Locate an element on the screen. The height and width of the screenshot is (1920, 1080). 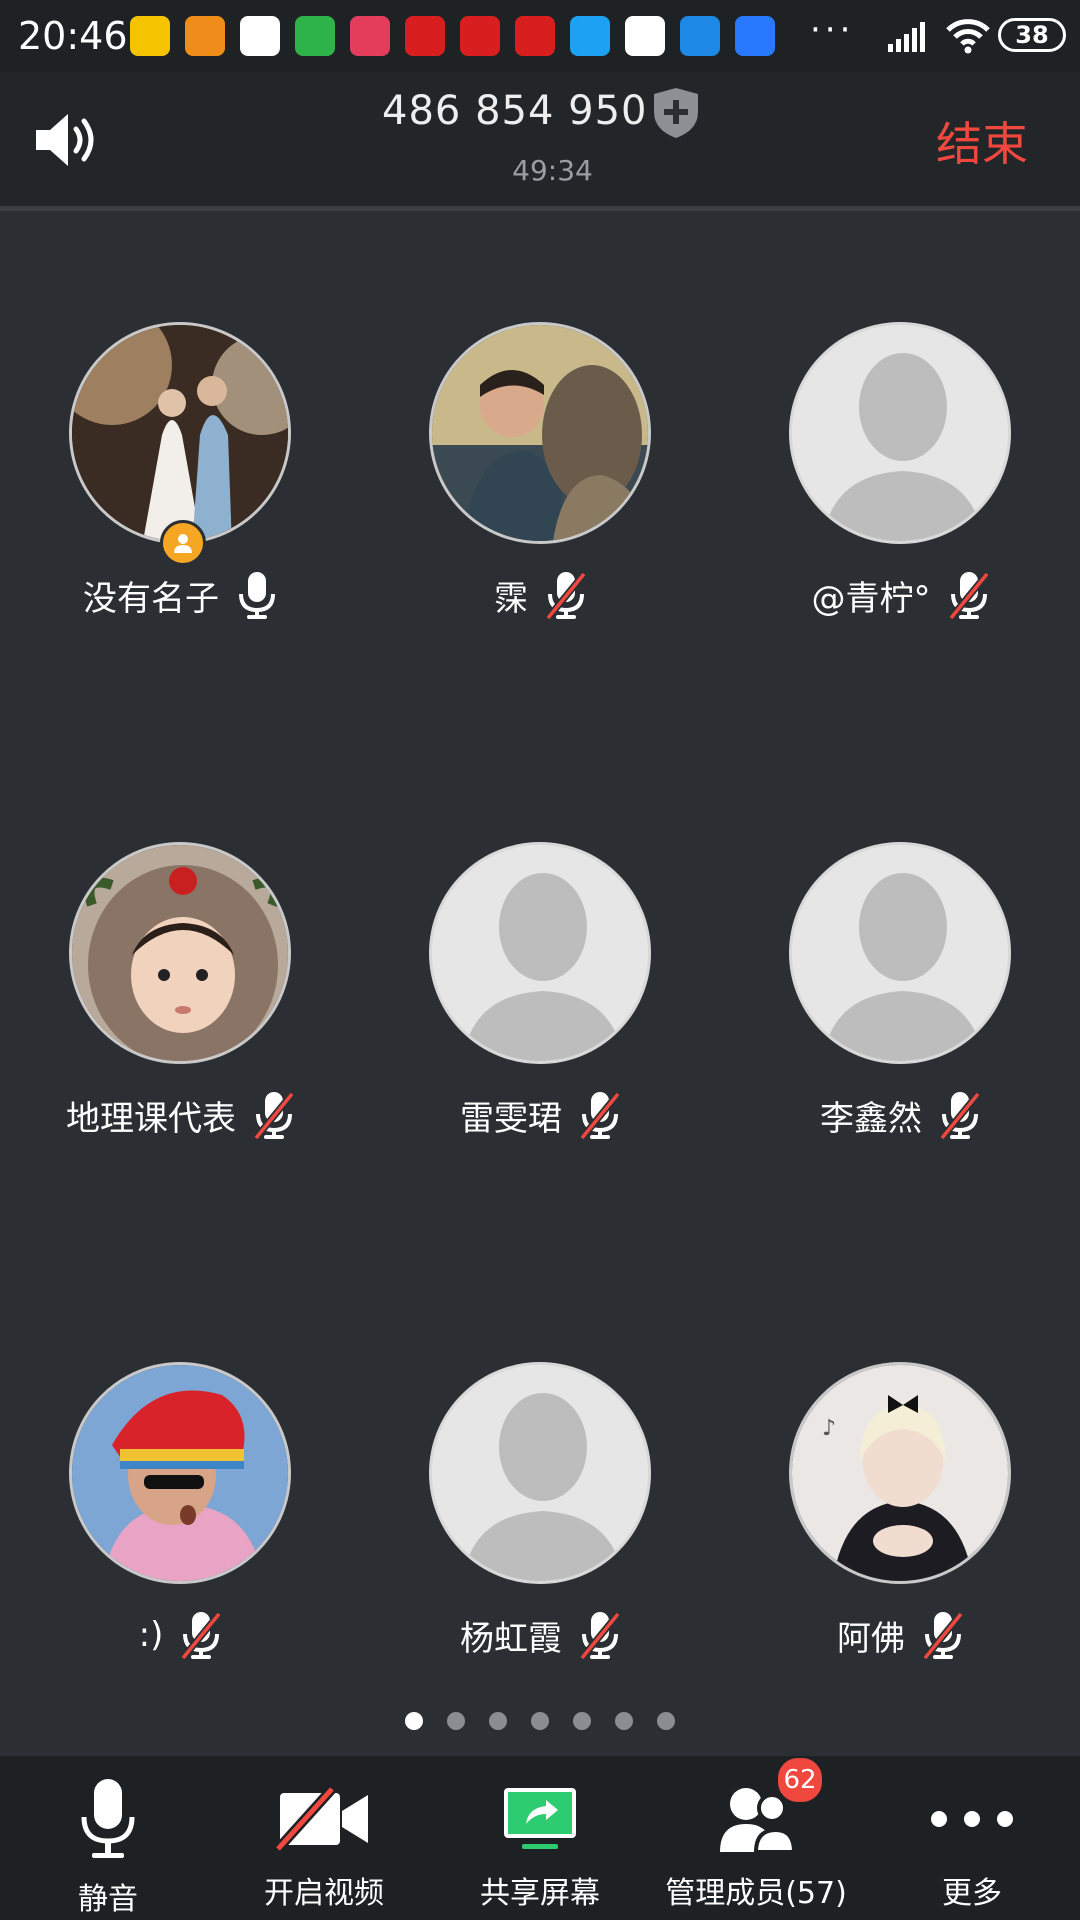
share-screen-icon is located at coordinates (540, 1818).